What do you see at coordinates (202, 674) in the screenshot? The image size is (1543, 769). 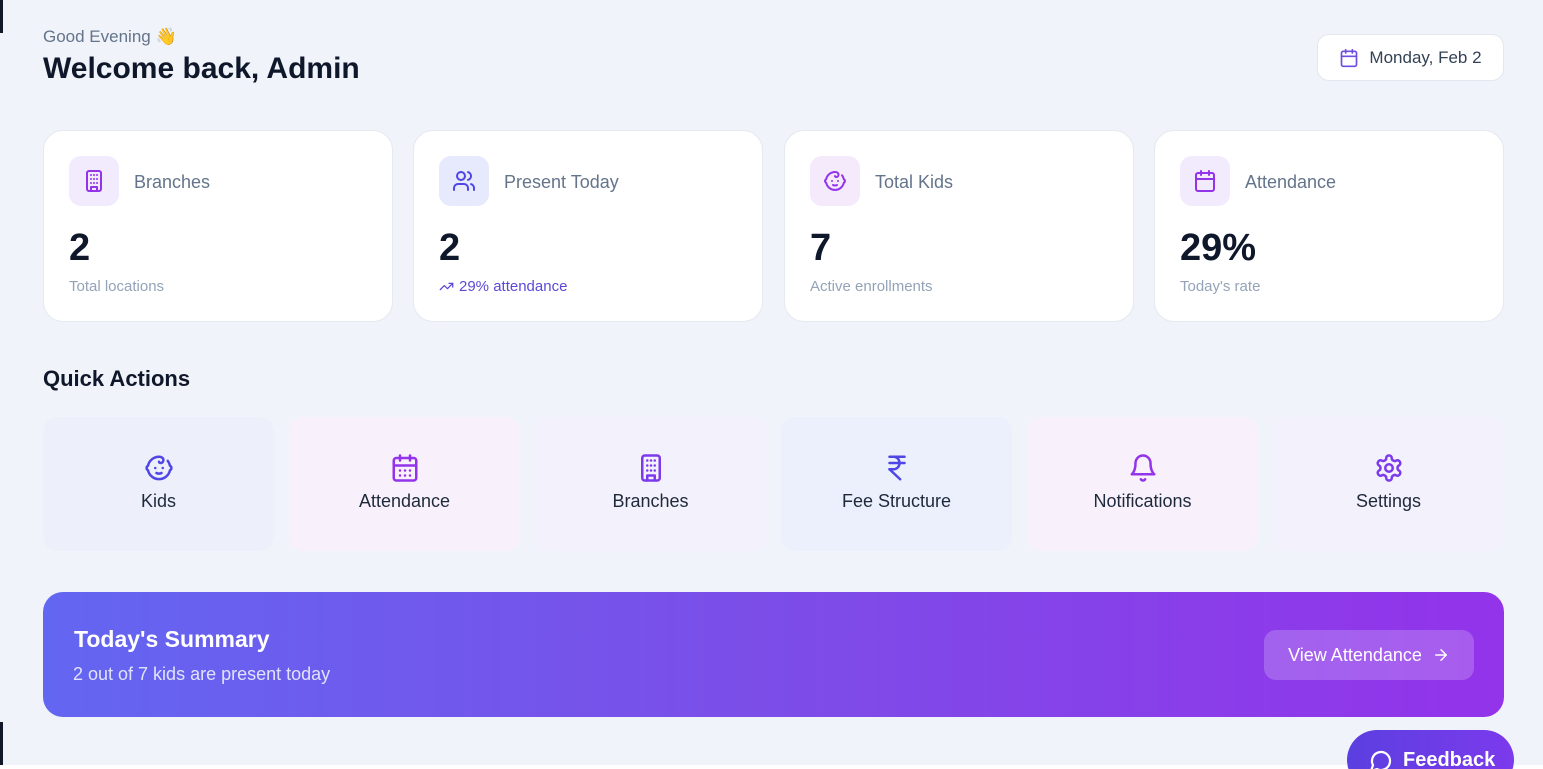 I see `summary-subtitle: 2 out of 7 kids are present today` at bounding box center [202, 674].